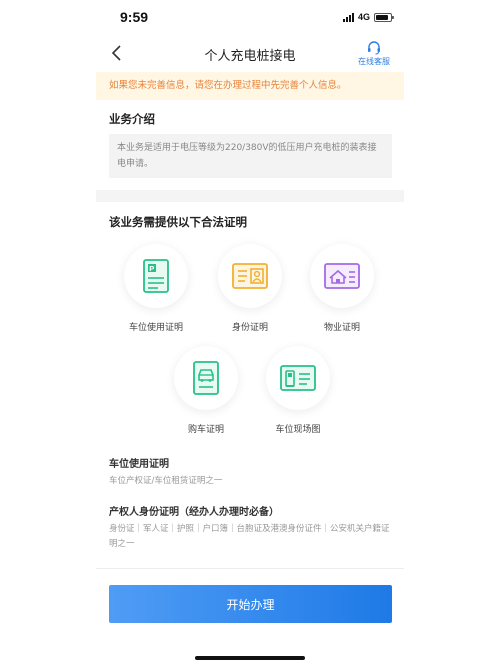  I want to click on requirement-title: 车位使用证明, so click(139, 464).